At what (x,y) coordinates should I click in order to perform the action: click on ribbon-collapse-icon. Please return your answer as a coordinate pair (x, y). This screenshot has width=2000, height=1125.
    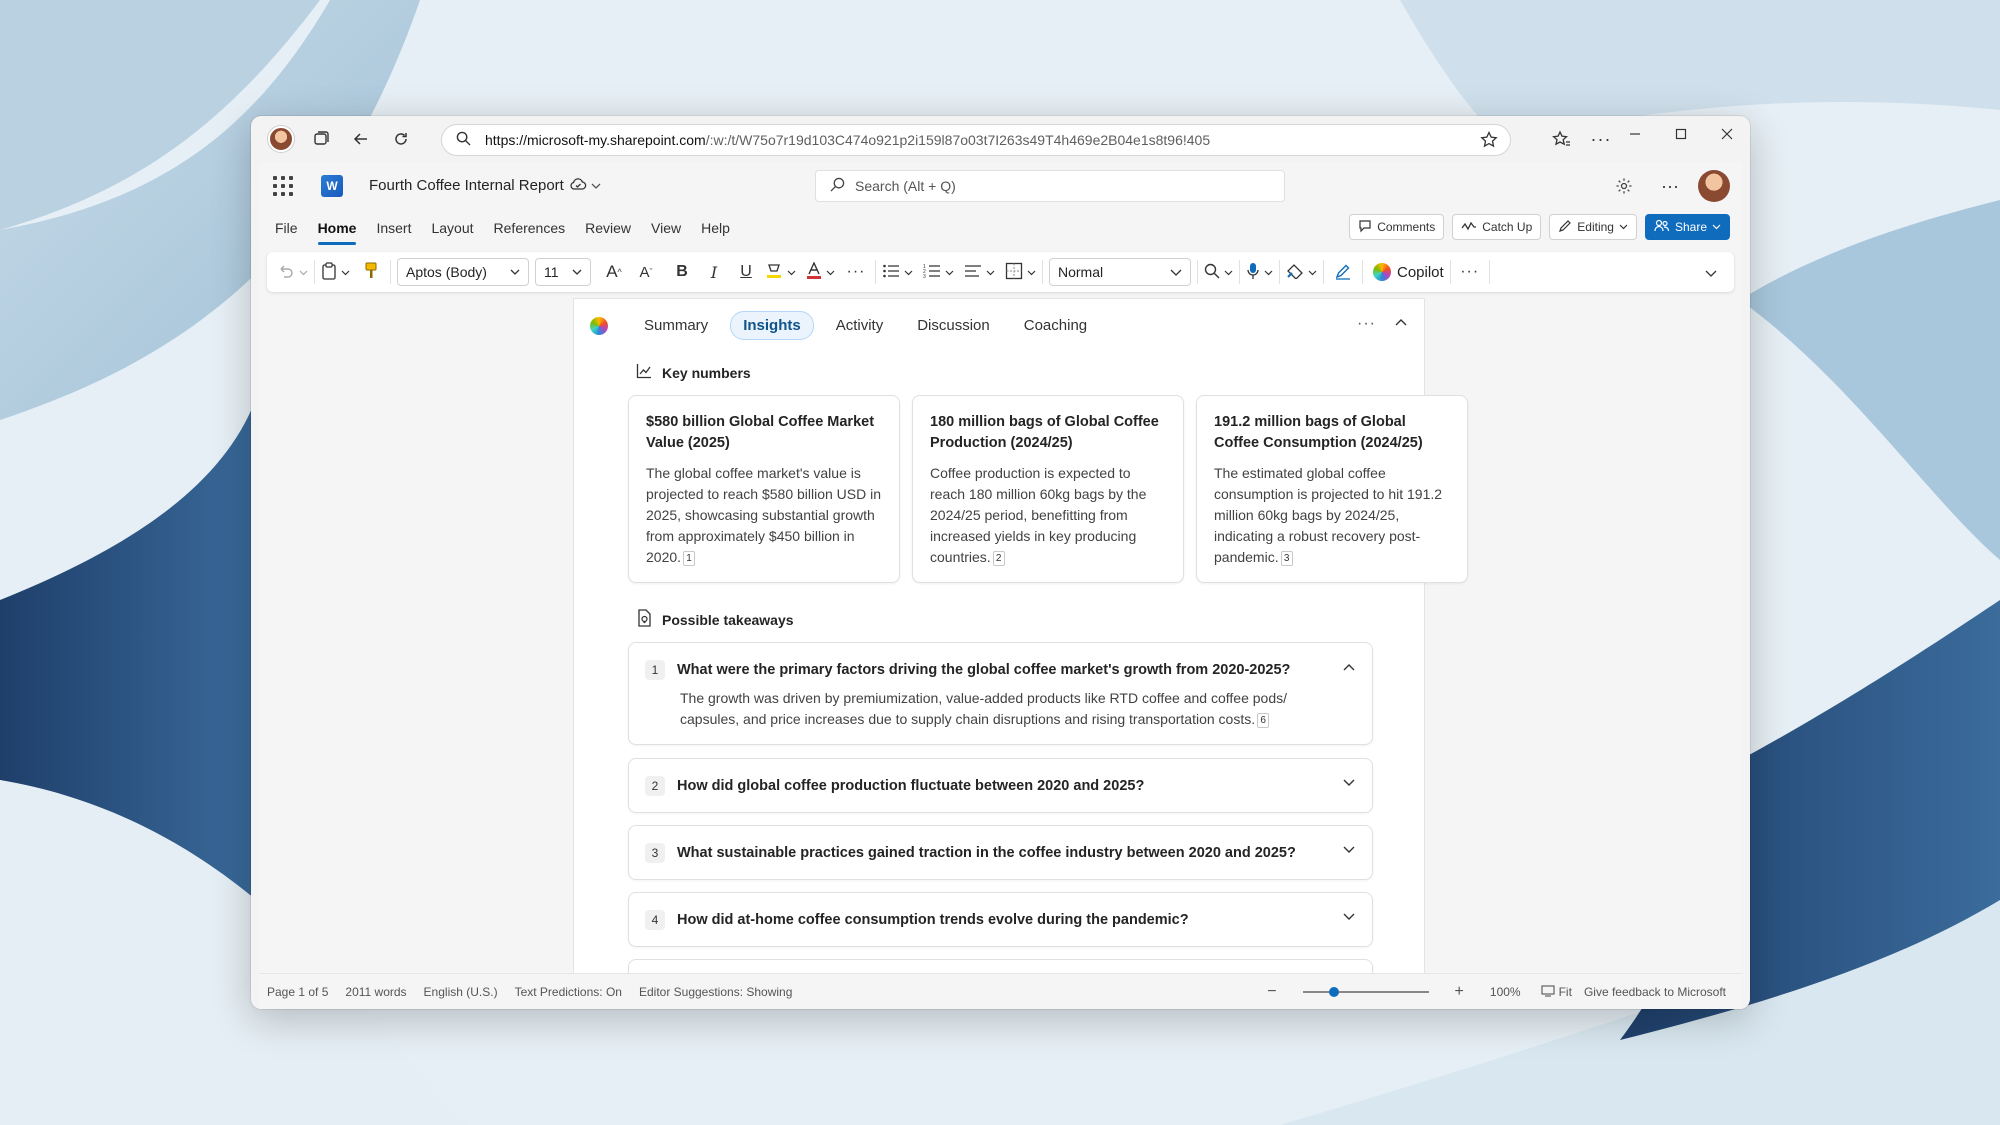
    Looking at the image, I should click on (1711, 273).